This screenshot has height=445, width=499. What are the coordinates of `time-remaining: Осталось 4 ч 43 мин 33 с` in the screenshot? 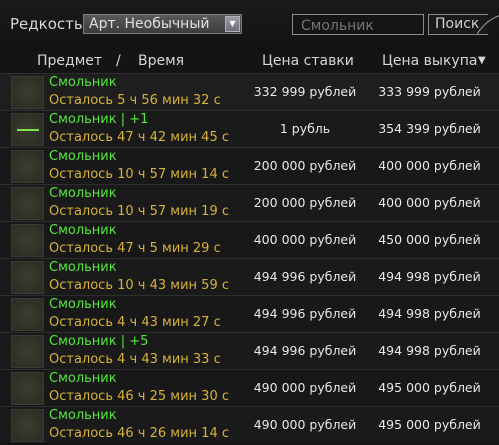 It's located at (135, 359).